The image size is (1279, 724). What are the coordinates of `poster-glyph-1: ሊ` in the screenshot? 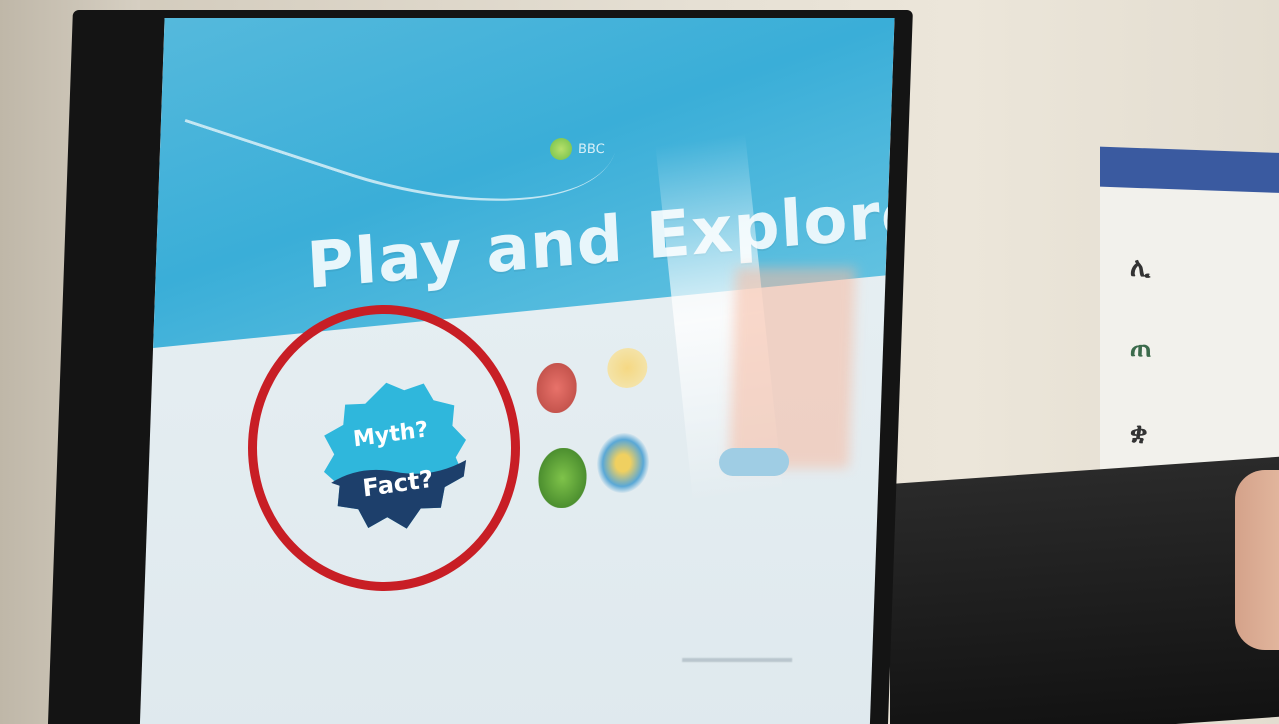 It's located at (1140, 268).